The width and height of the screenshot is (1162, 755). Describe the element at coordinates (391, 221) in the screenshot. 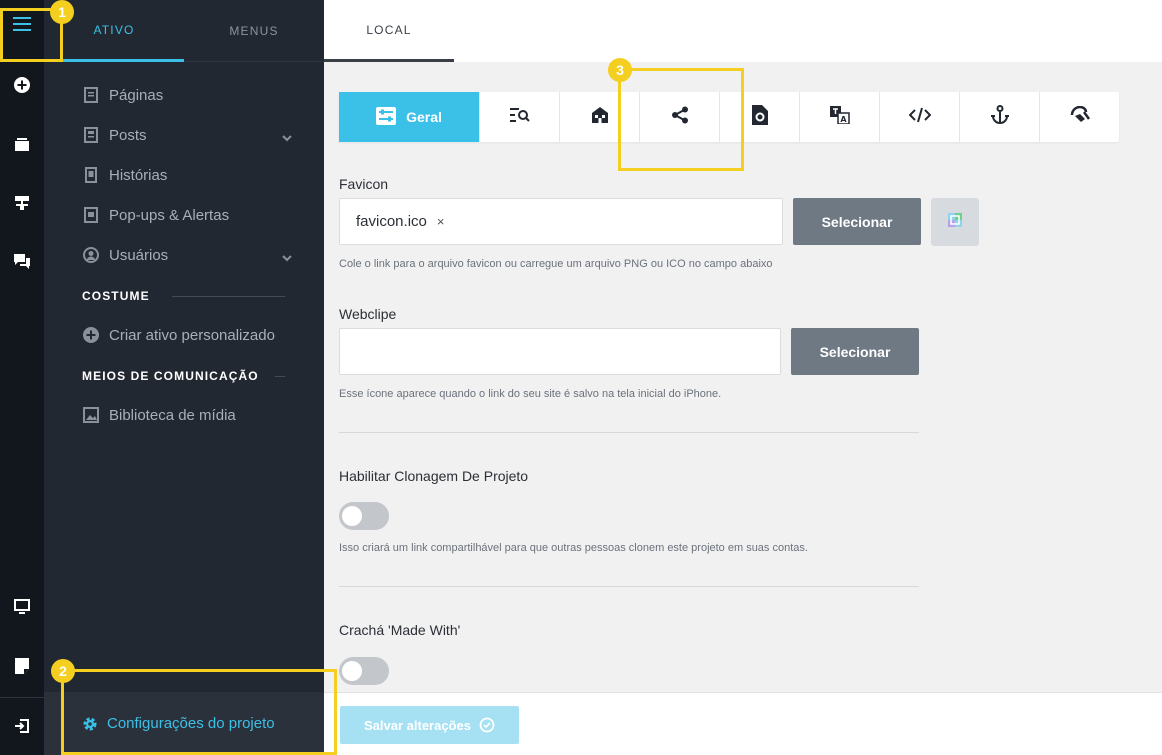

I see `favicon-value: favicon.ico` at that location.